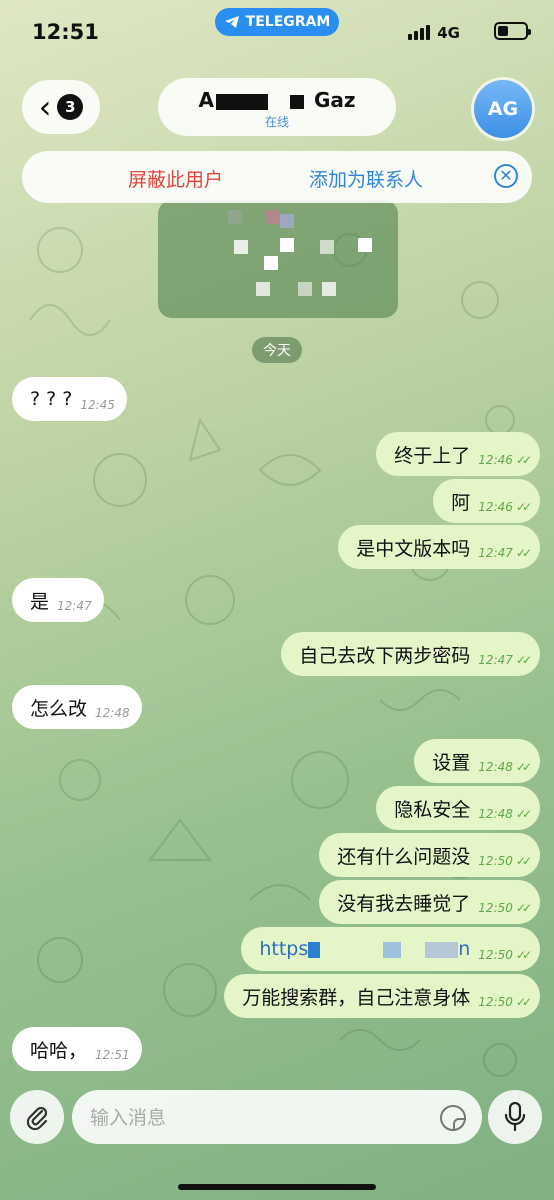 The width and height of the screenshot is (554, 1200). Describe the element at coordinates (231, 22) in the screenshot. I see `telegram-plane-icon` at that location.